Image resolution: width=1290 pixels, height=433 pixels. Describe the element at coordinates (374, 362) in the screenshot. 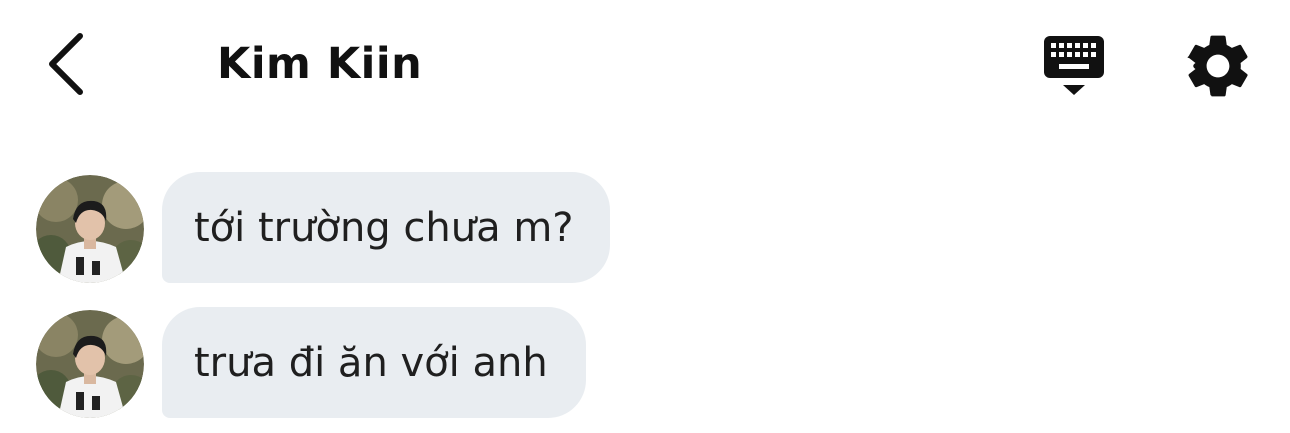

I see `message-bubble: trưa đi ăn với anh` at that location.